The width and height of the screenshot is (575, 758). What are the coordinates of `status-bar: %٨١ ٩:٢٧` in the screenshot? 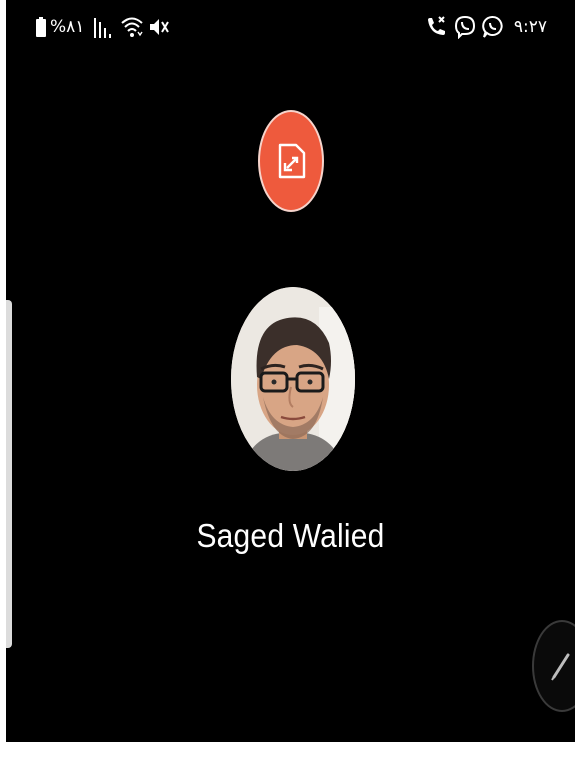 It's located at (290, 26).